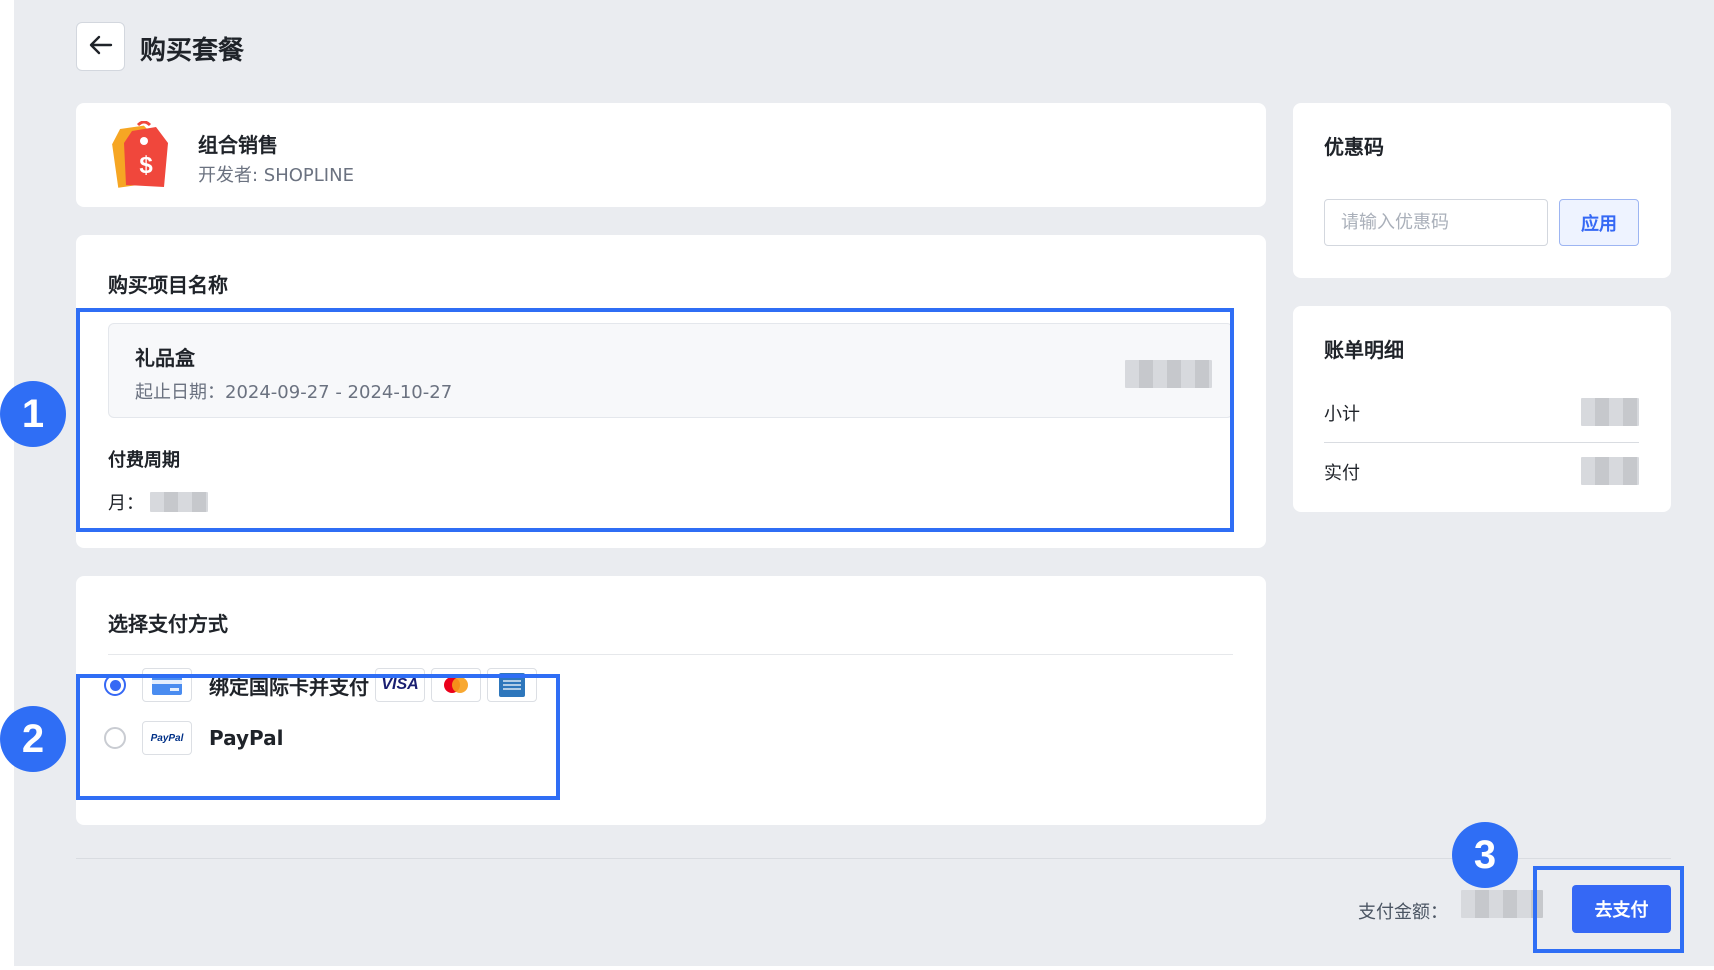 This screenshot has width=1714, height=970. Describe the element at coordinates (168, 624) in the screenshot. I see `payment-section-title: 选择支付方式` at that location.